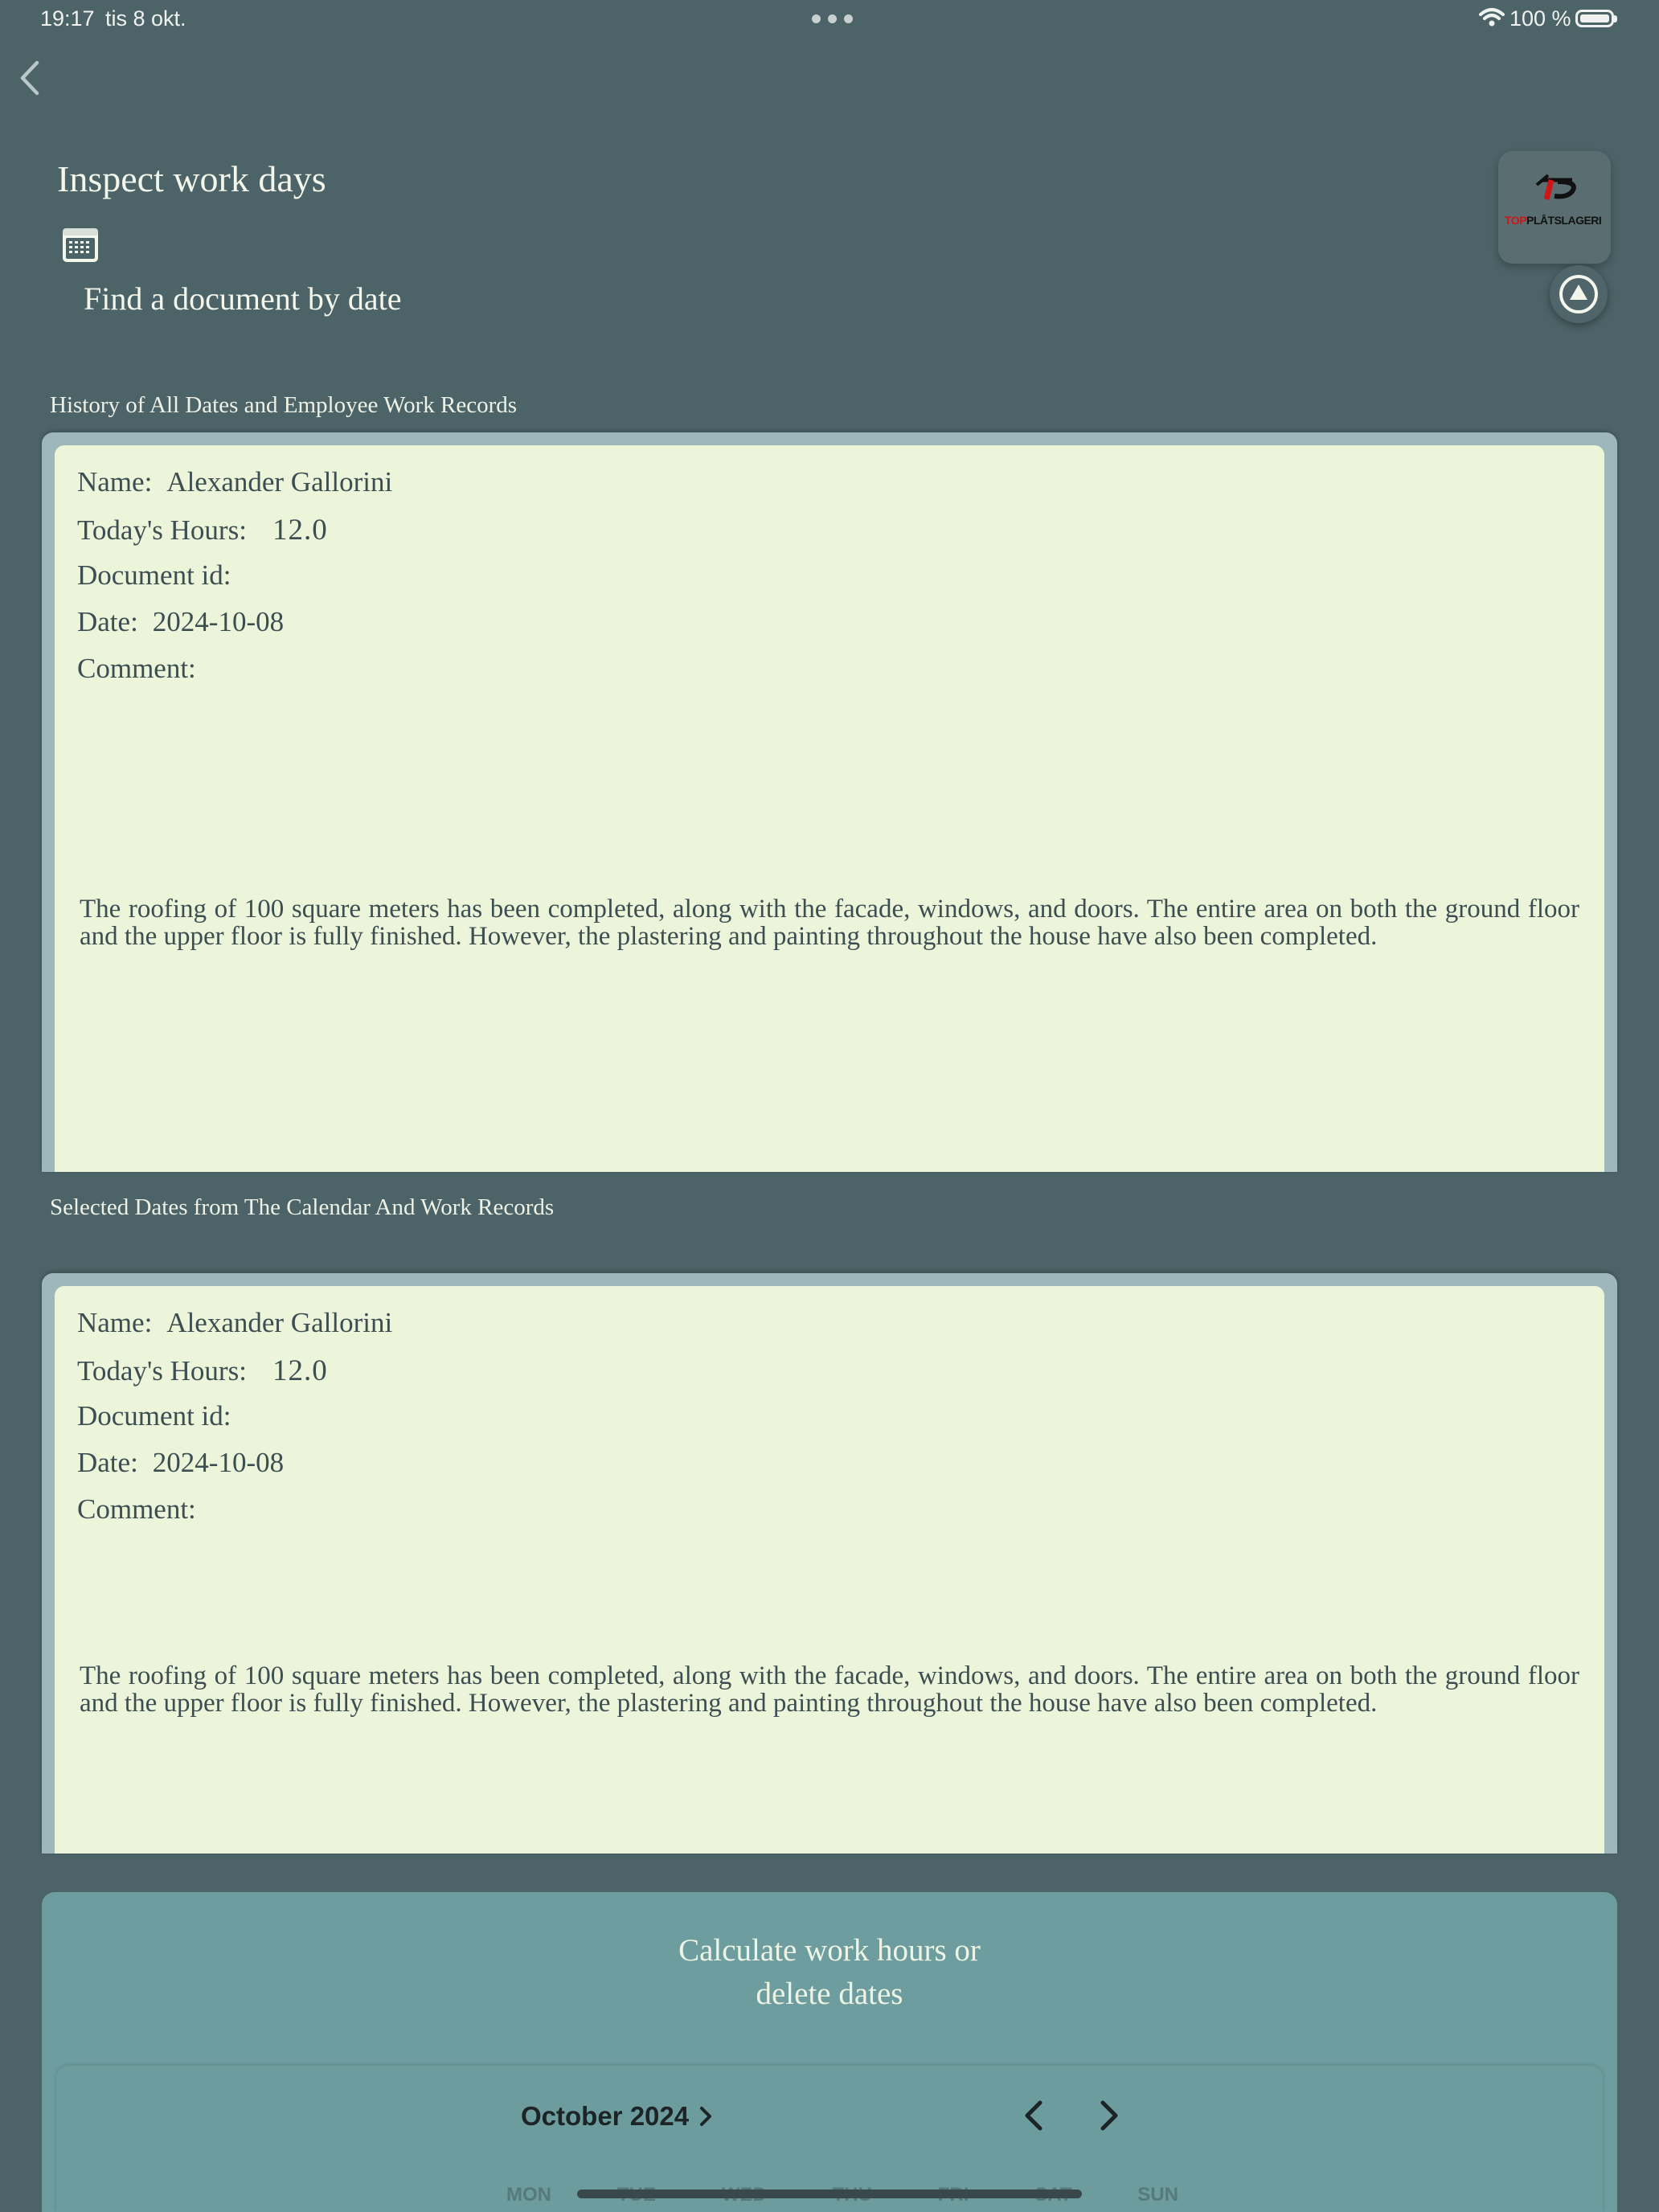 The width and height of the screenshot is (1659, 2212). I want to click on chevron-right-small-icon, so click(706, 2116).